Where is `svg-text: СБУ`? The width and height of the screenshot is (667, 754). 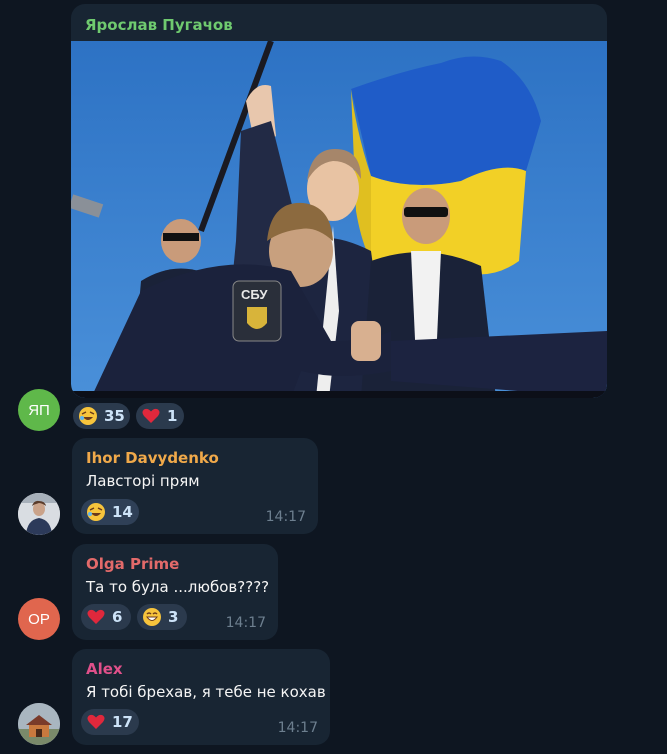 svg-text: СБУ is located at coordinates (254, 294).